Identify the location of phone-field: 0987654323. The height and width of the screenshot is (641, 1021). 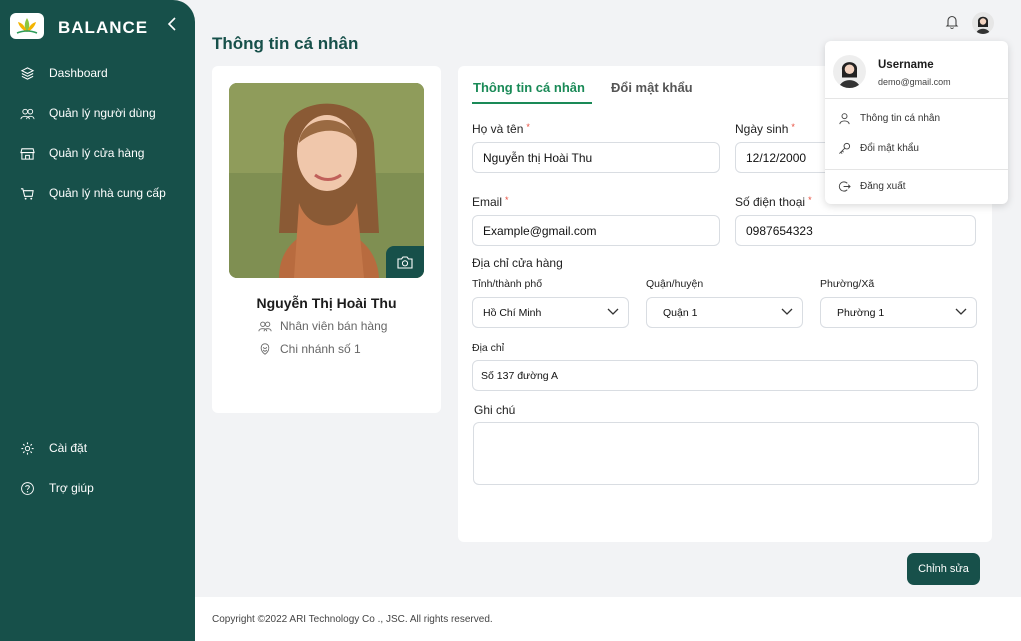
(855, 230).